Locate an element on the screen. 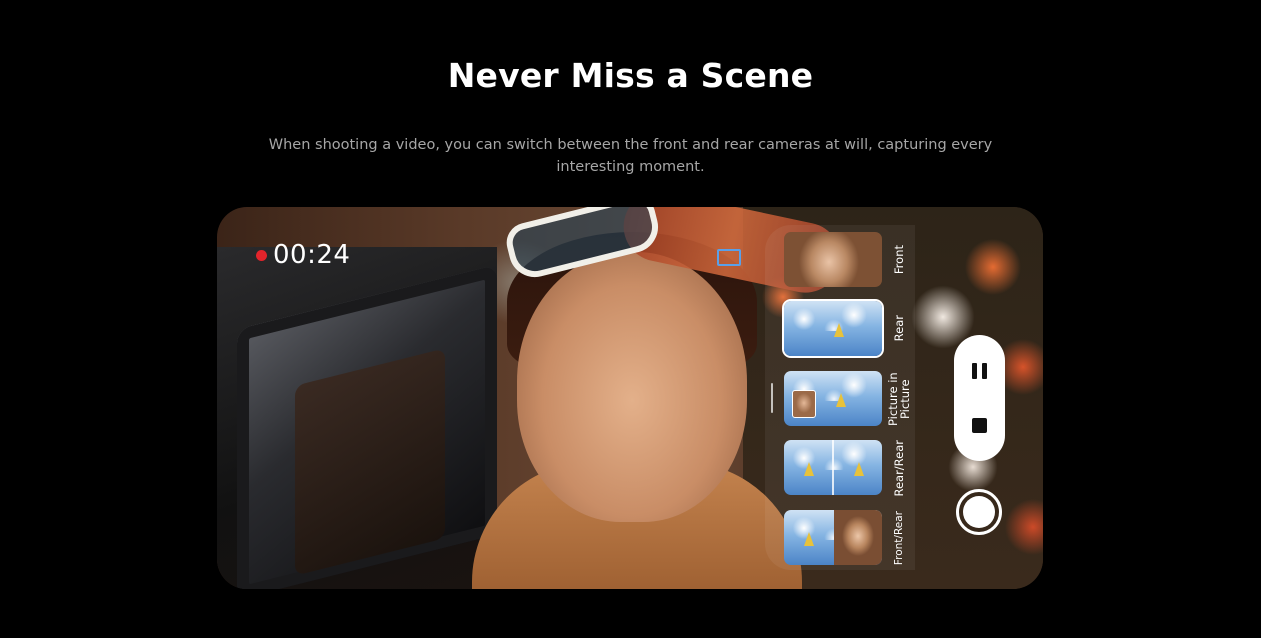 Image resolution: width=1261 pixels, height=638 pixels. mode-label-text: Front is located at coordinates (899, 259).